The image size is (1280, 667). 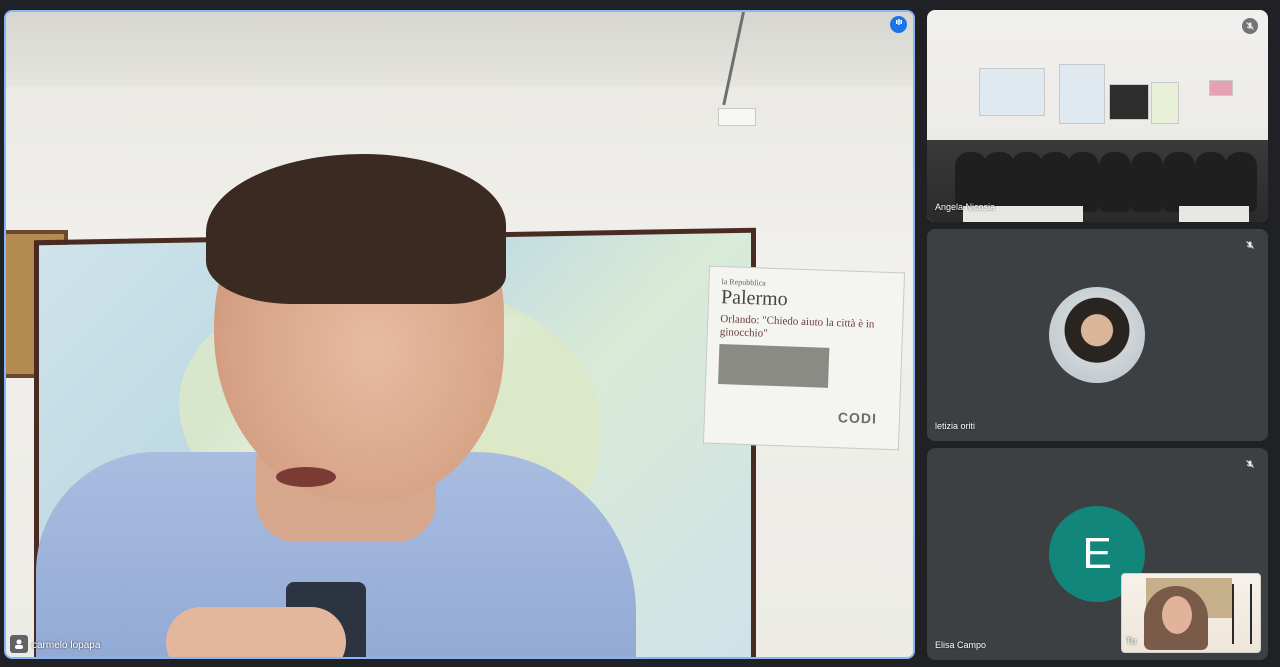 What do you see at coordinates (961, 645) in the screenshot?
I see `participant-name: Elisa Campo` at bounding box center [961, 645].